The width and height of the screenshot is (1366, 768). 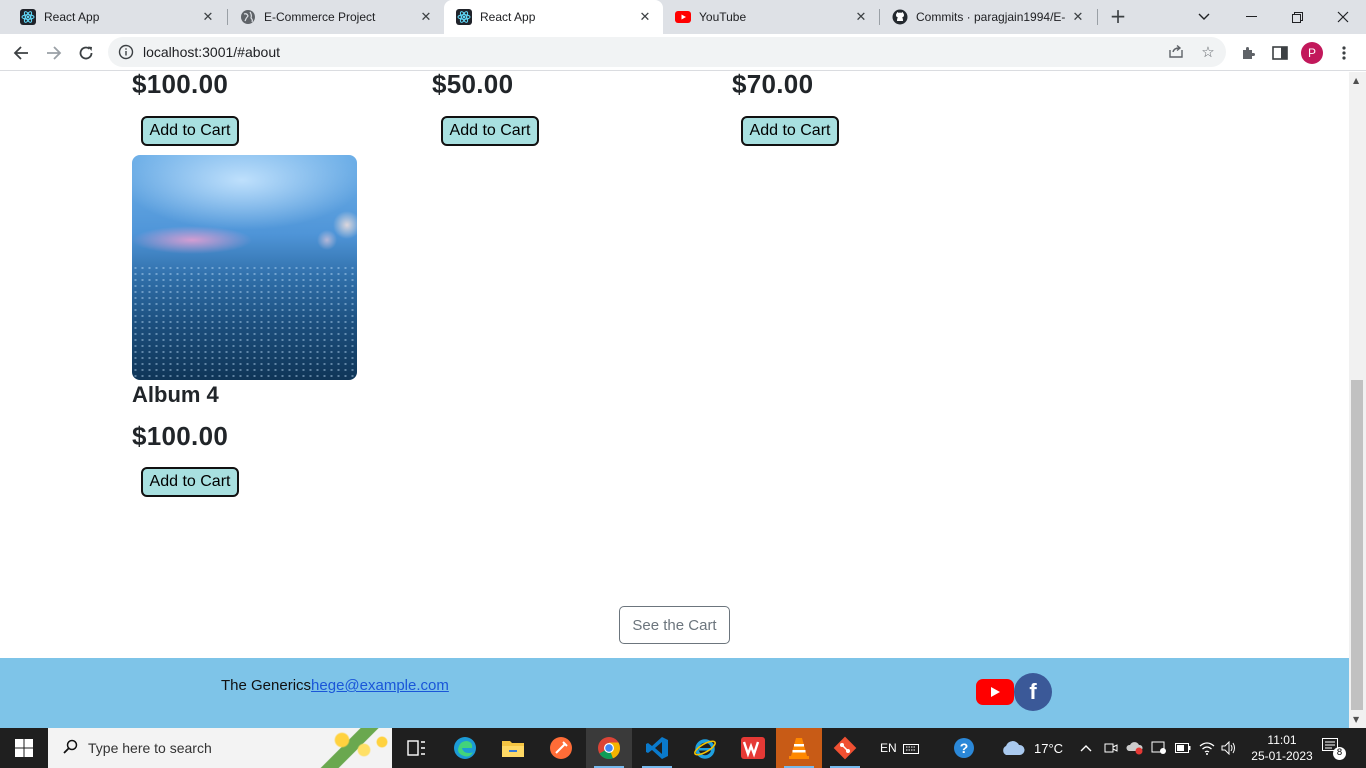 What do you see at coordinates (1097, 17) in the screenshot?
I see `tab-separator` at bounding box center [1097, 17].